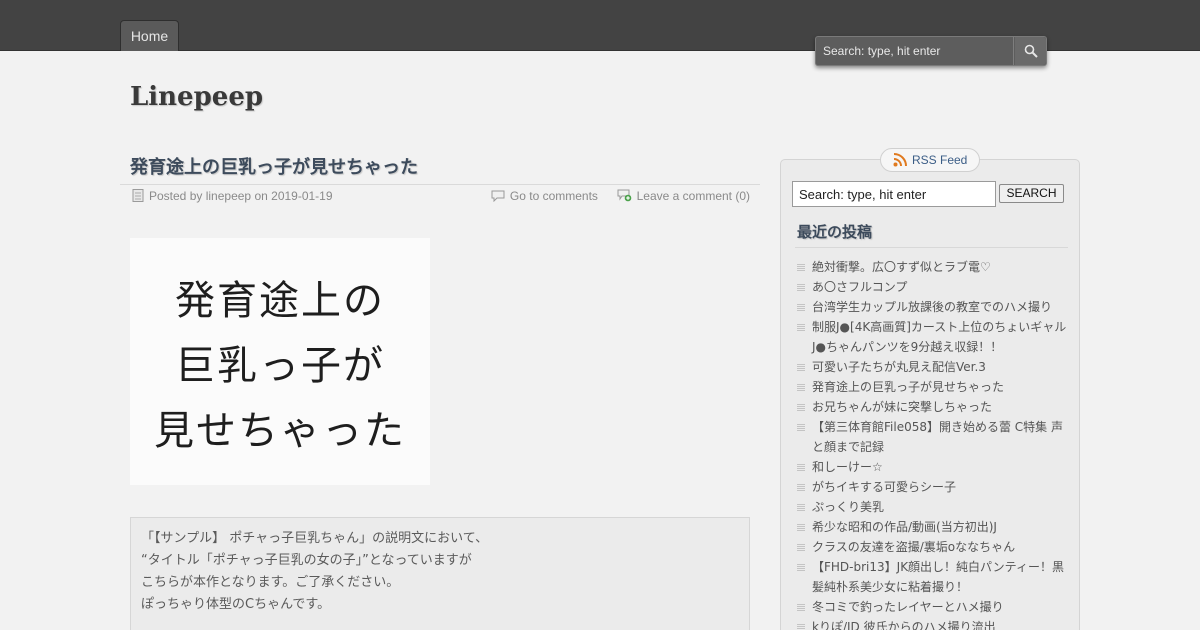 Image resolution: width=1200 pixels, height=630 pixels. I want to click on recent-post-link: 冬コミで釣ったレイヤーとハメ撮り, so click(932, 607).